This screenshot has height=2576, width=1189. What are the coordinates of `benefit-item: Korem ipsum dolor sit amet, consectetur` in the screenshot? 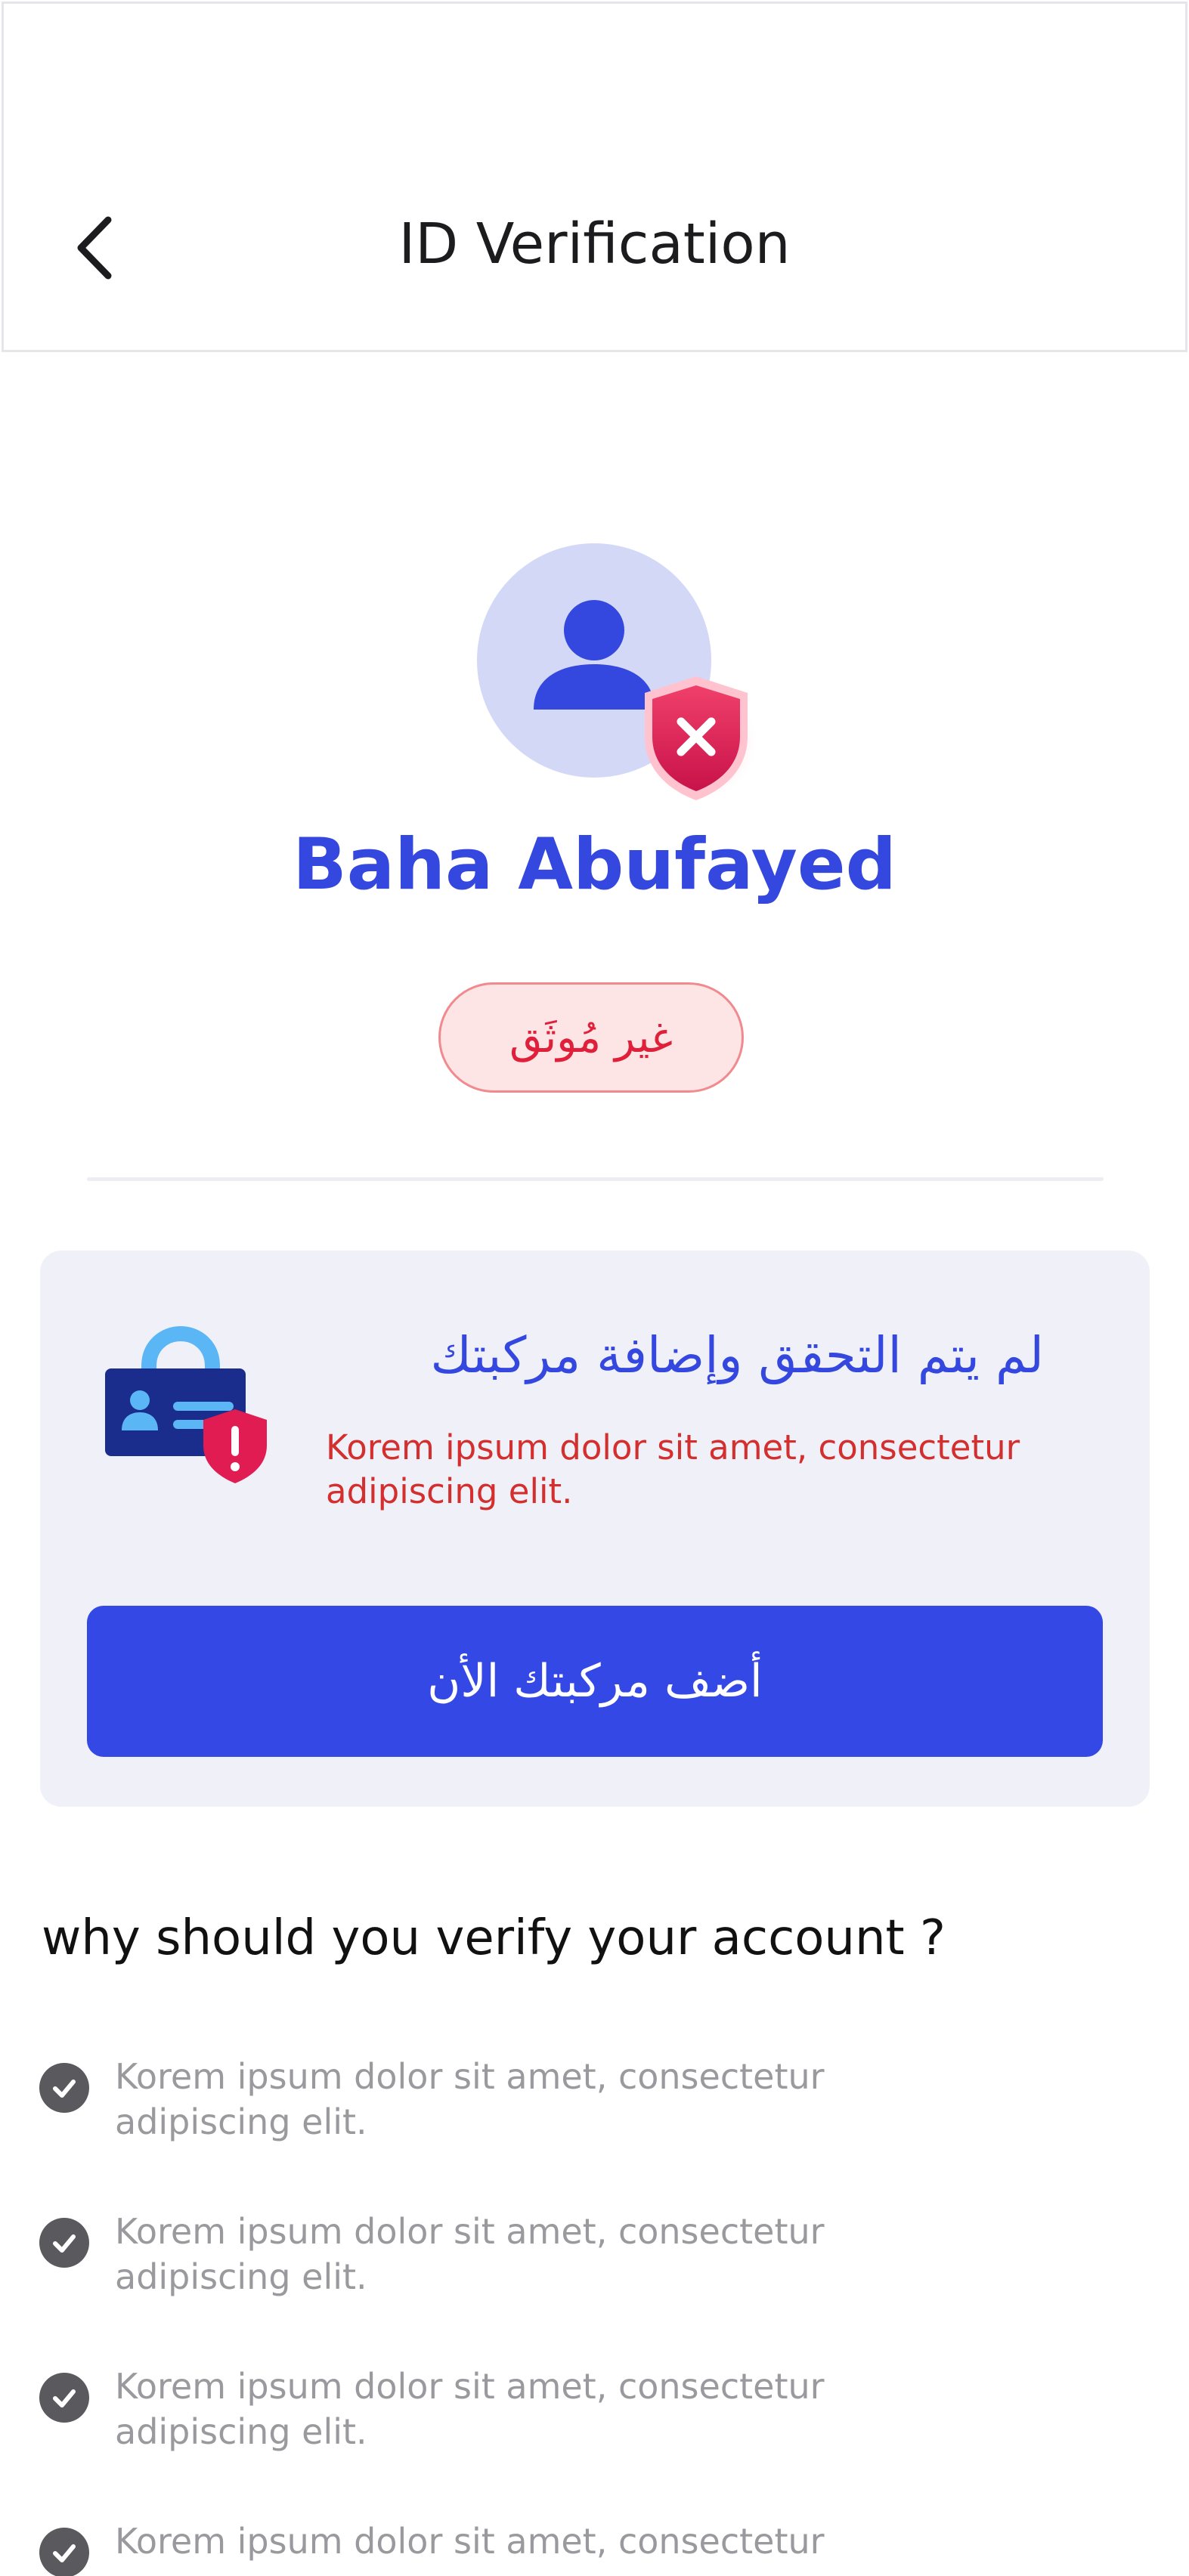 It's located at (492, 2547).